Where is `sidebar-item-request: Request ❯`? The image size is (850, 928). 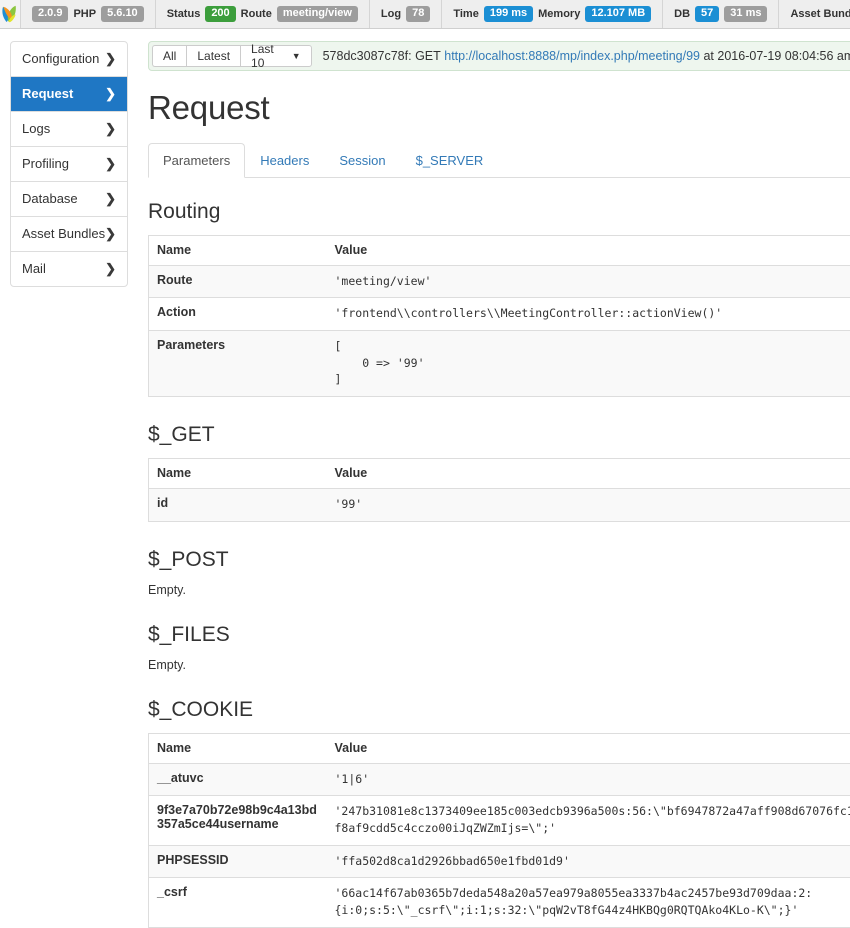 sidebar-item-request: Request ❯ is located at coordinates (69, 94).